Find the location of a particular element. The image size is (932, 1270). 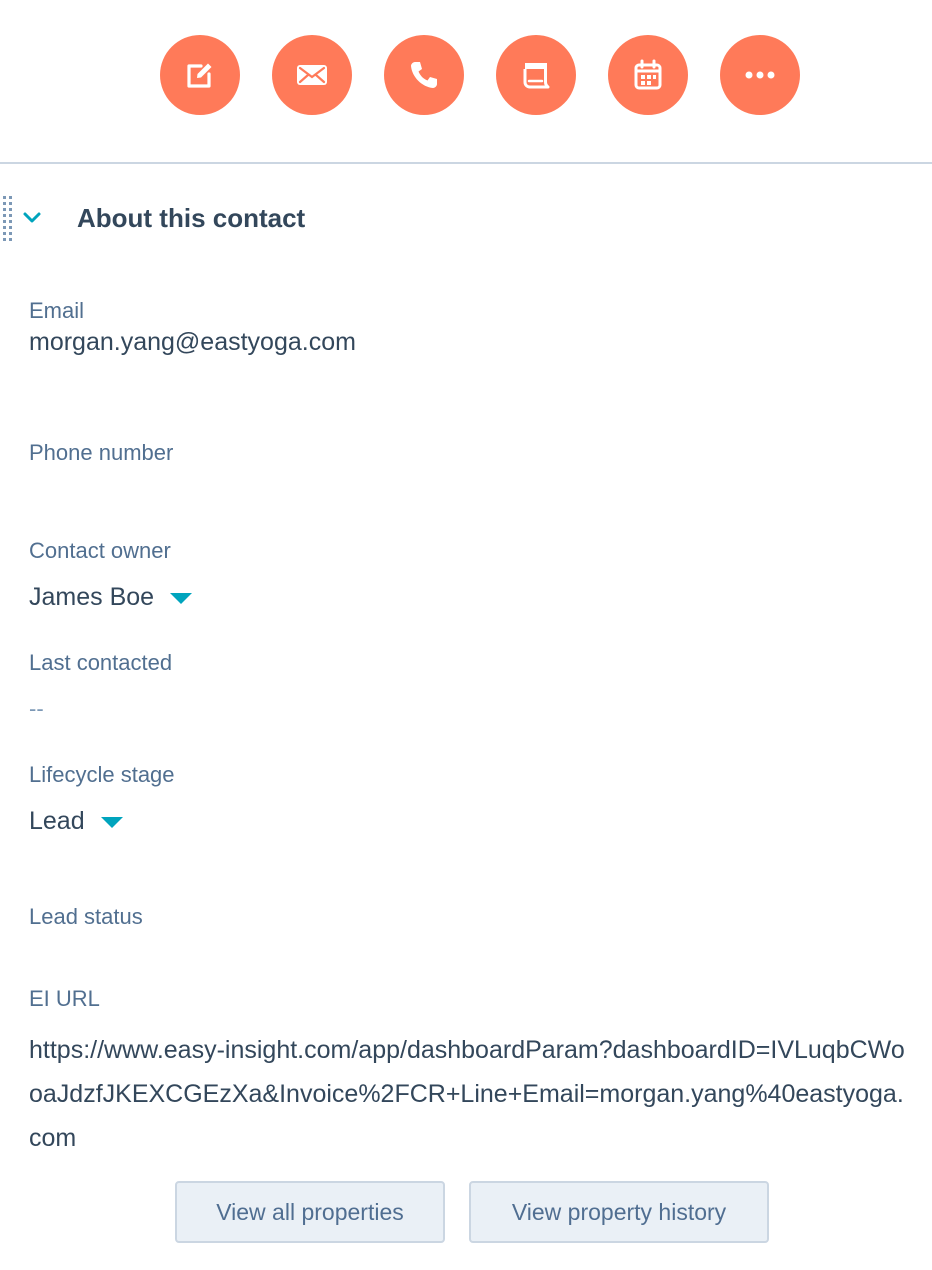

section-title: About this contact is located at coordinates (191, 218).